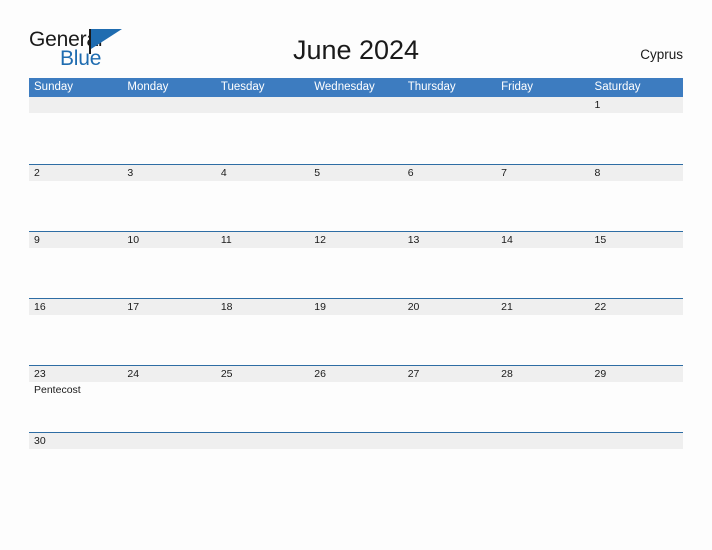  Describe the element at coordinates (542, 240) in the screenshot. I see `day-number: 14` at that location.